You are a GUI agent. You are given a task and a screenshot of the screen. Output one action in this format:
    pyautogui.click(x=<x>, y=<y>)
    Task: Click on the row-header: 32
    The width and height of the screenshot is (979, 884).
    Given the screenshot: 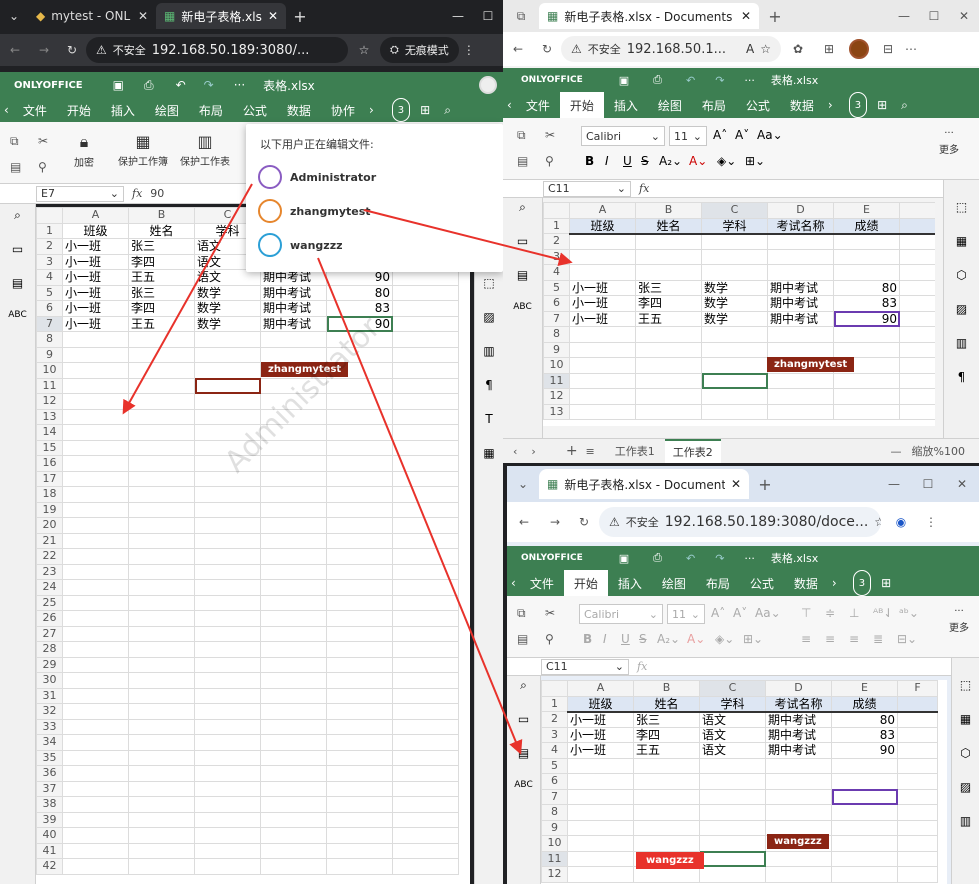 What is the action you would take?
    pyautogui.click(x=49, y=711)
    